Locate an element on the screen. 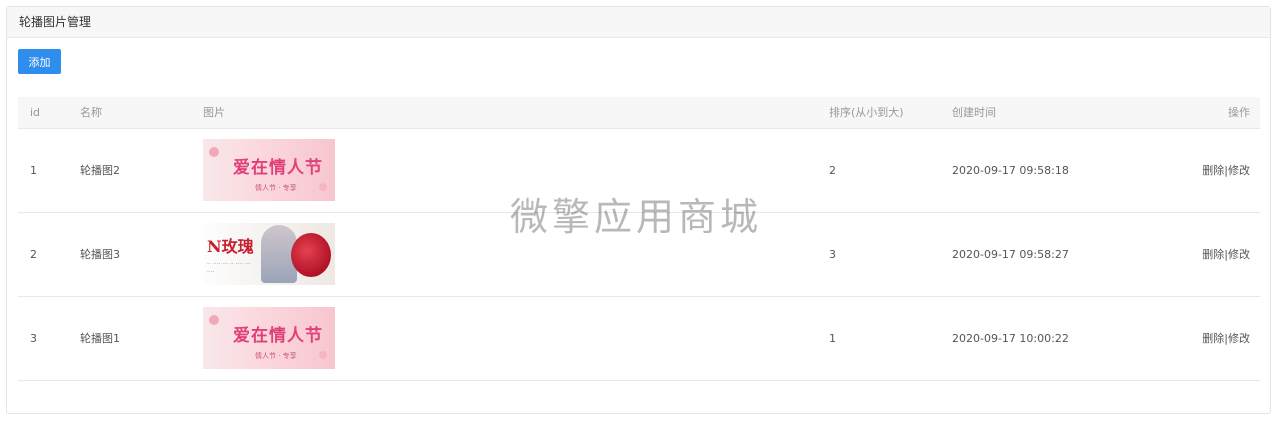 This screenshot has width=1280, height=422. cell-created: 2020-09-17 10:00:22 is located at coordinates (1040, 338).